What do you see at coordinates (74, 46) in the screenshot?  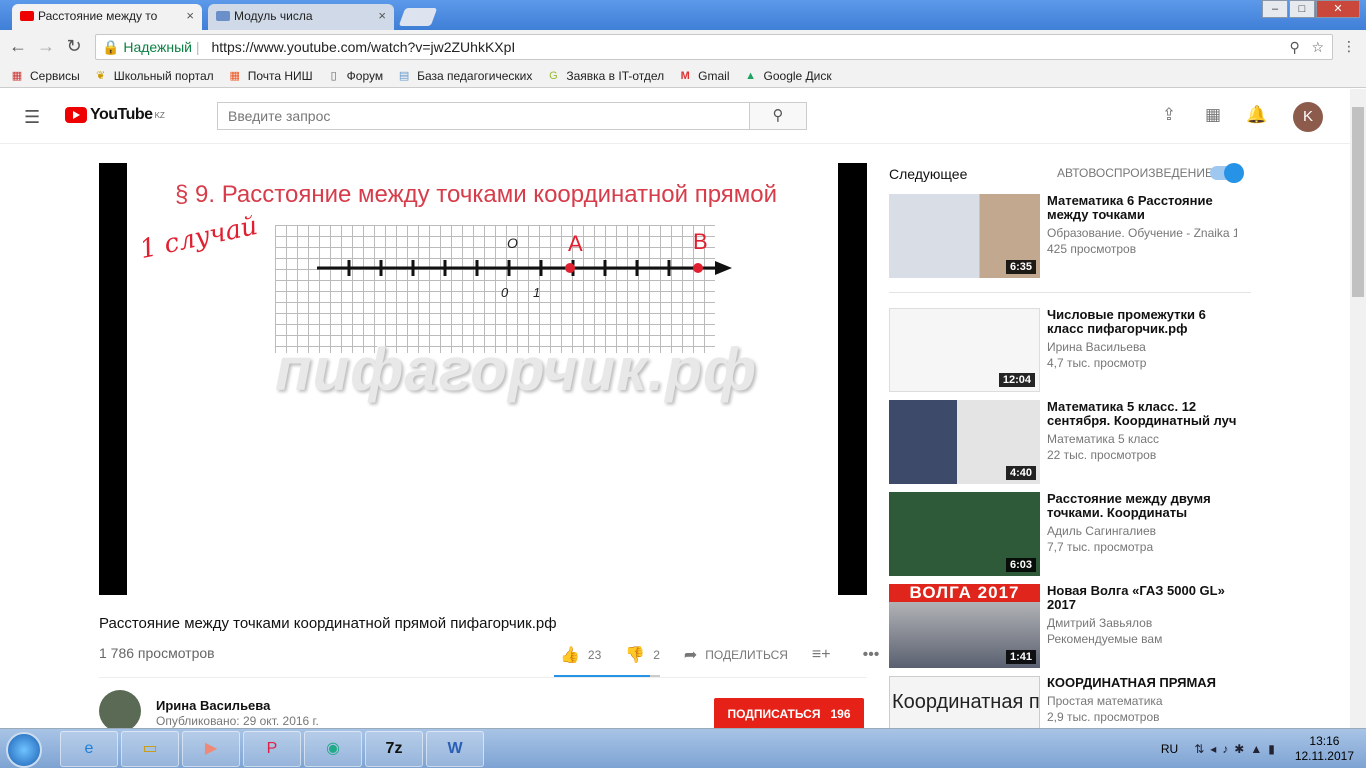 I see `reload-icon: ↻` at bounding box center [74, 46].